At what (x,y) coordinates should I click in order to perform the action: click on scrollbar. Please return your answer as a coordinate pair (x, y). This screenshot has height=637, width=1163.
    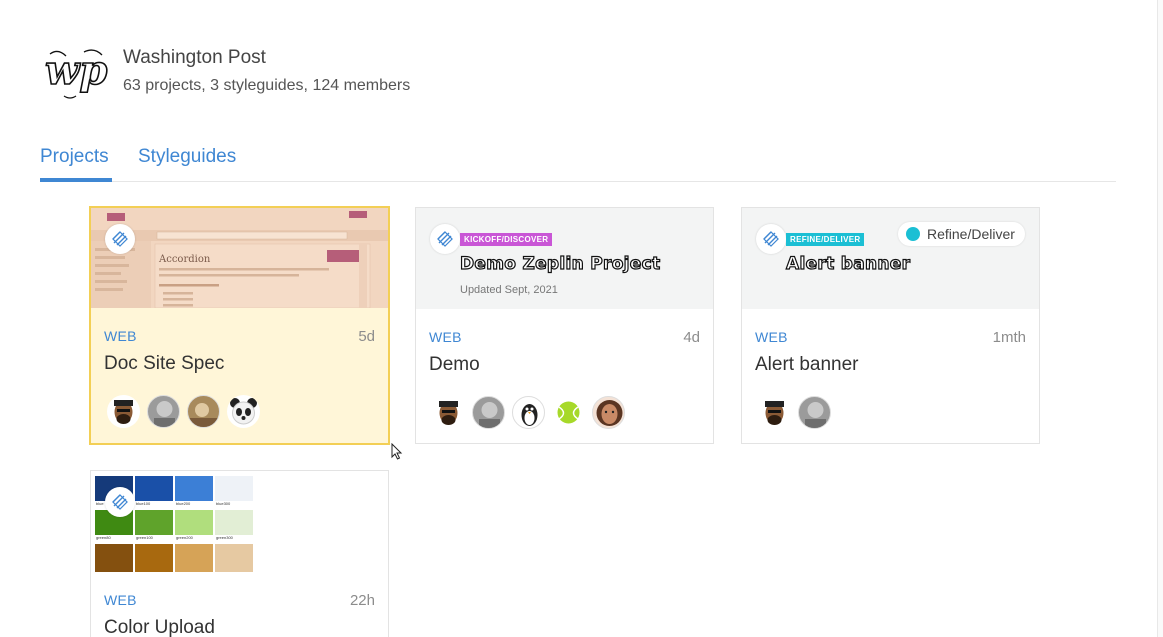
    Looking at the image, I should click on (1160, 318).